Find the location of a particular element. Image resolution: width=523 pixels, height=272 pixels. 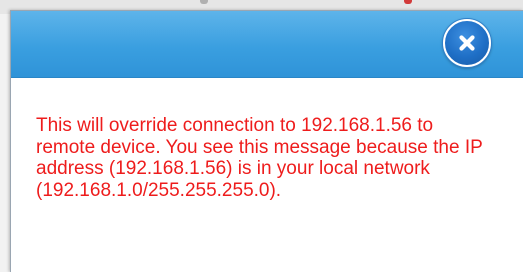

close-button is located at coordinates (467, 43).